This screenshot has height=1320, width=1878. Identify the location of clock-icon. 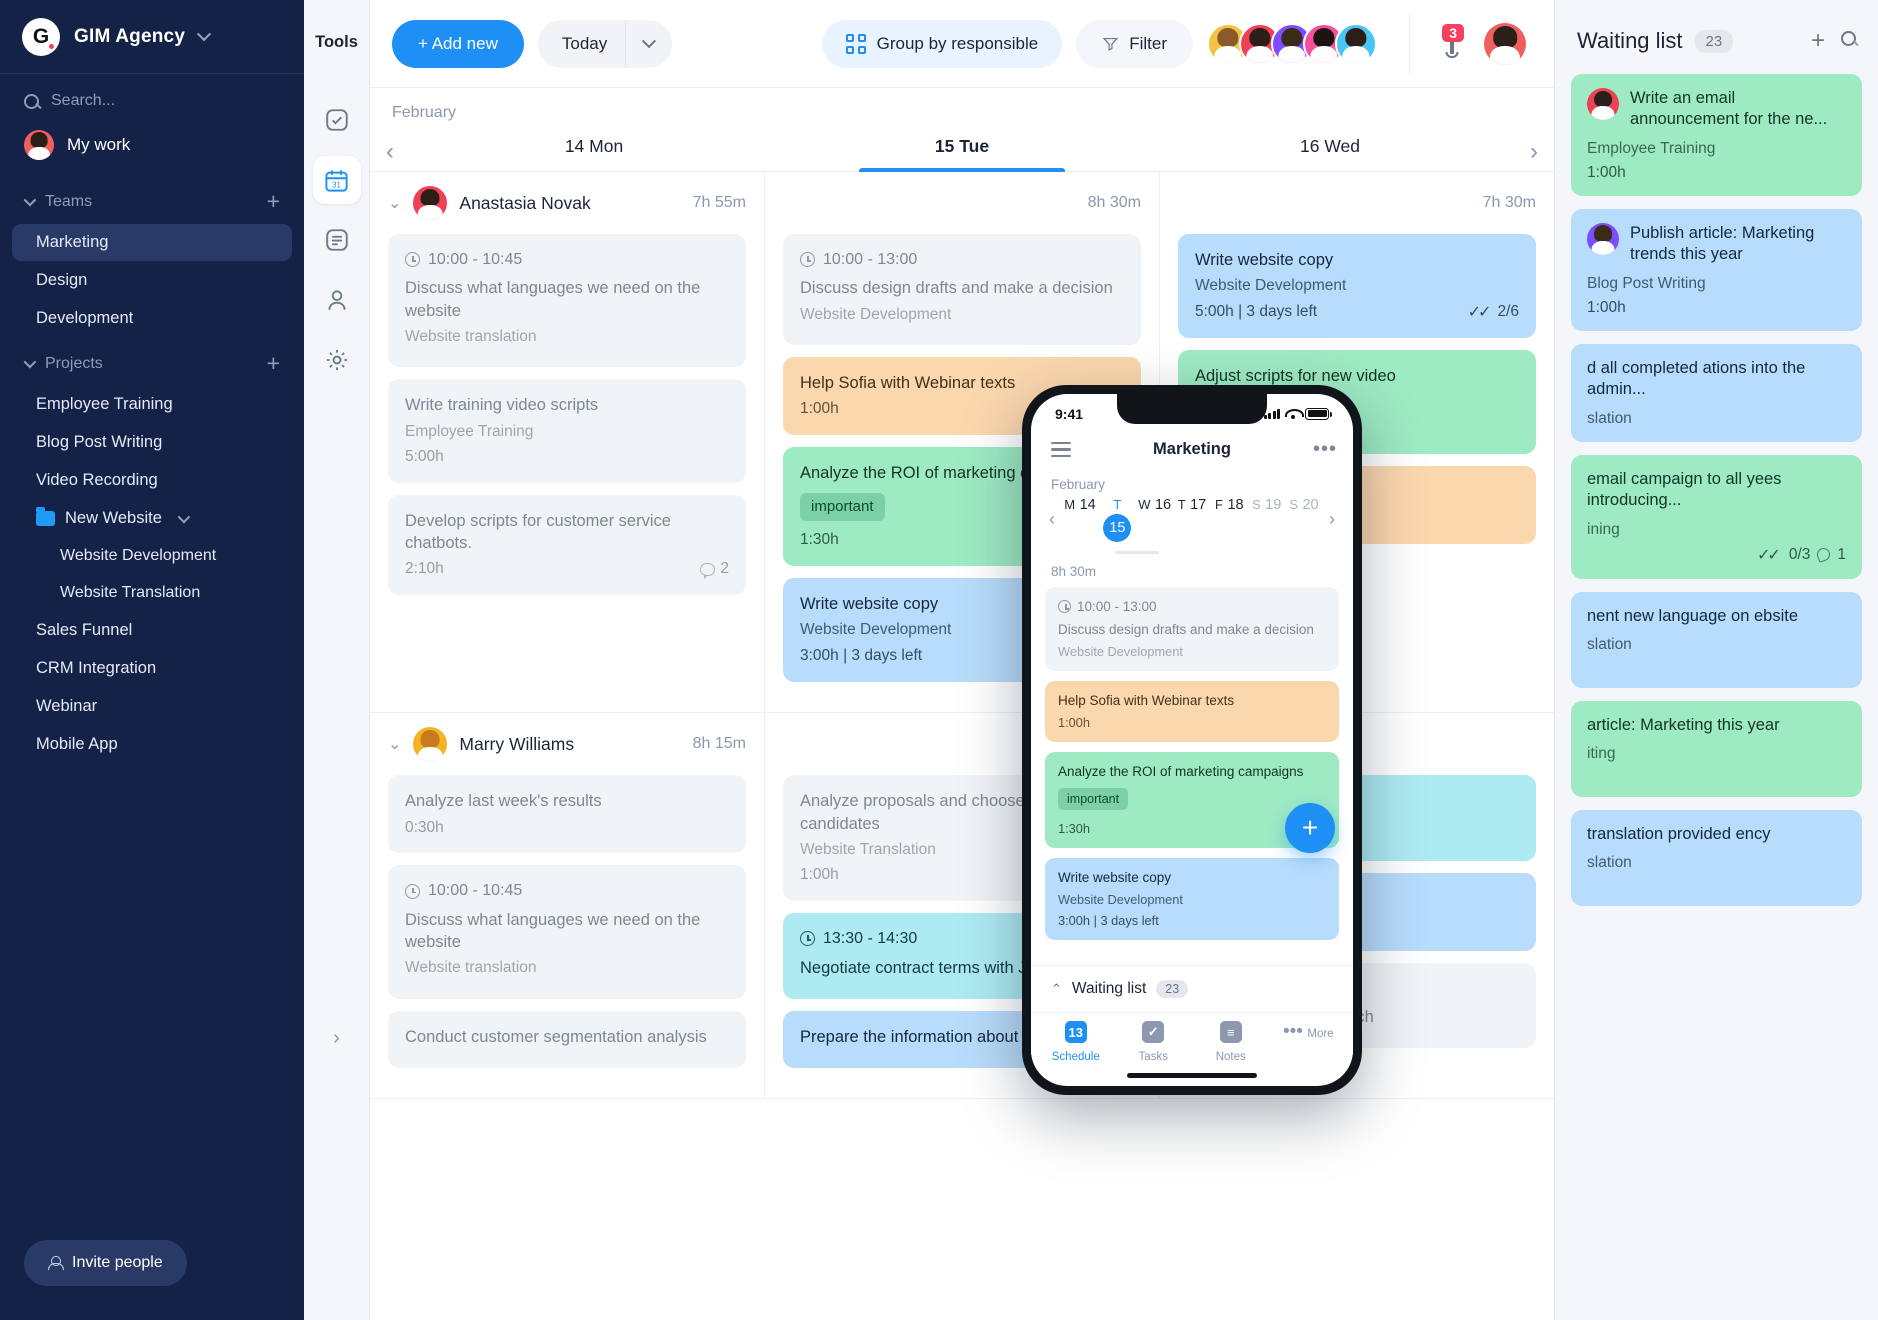
(807, 939).